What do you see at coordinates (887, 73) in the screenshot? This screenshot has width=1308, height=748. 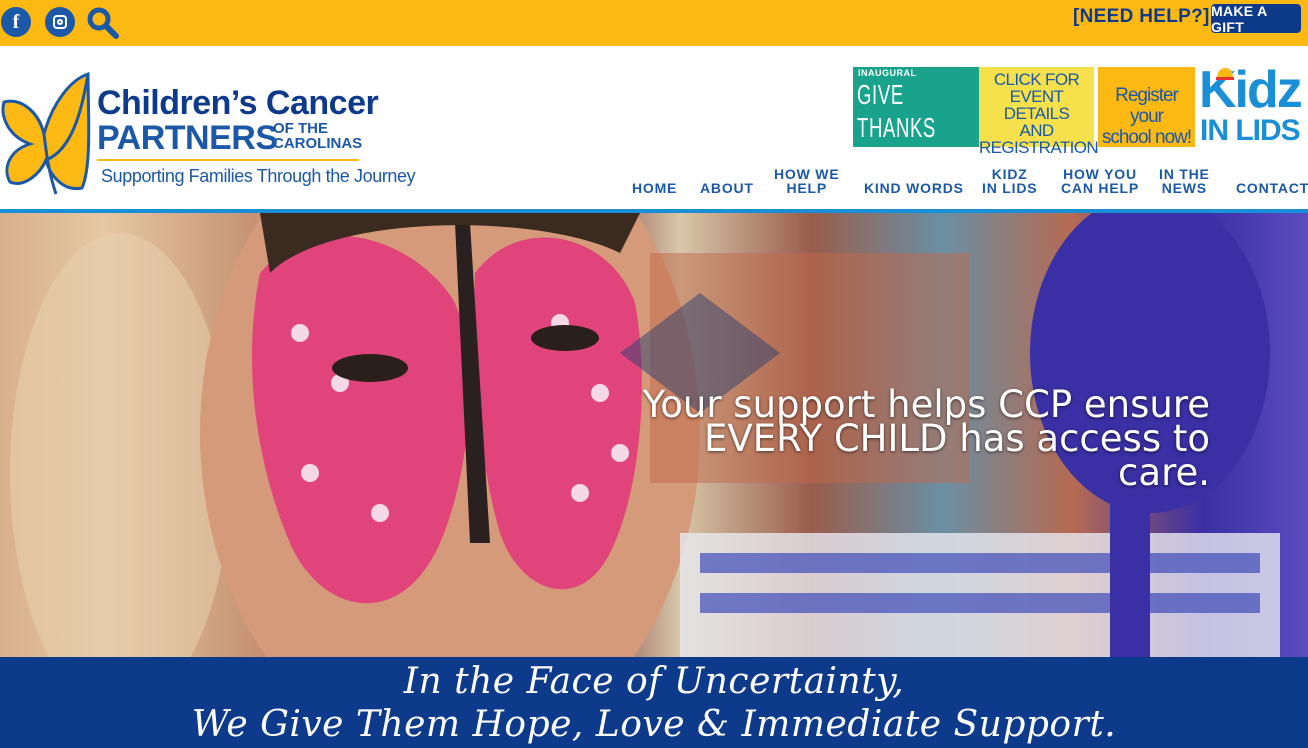 I see `golf-banner-kicker: INAUGURAL` at bounding box center [887, 73].